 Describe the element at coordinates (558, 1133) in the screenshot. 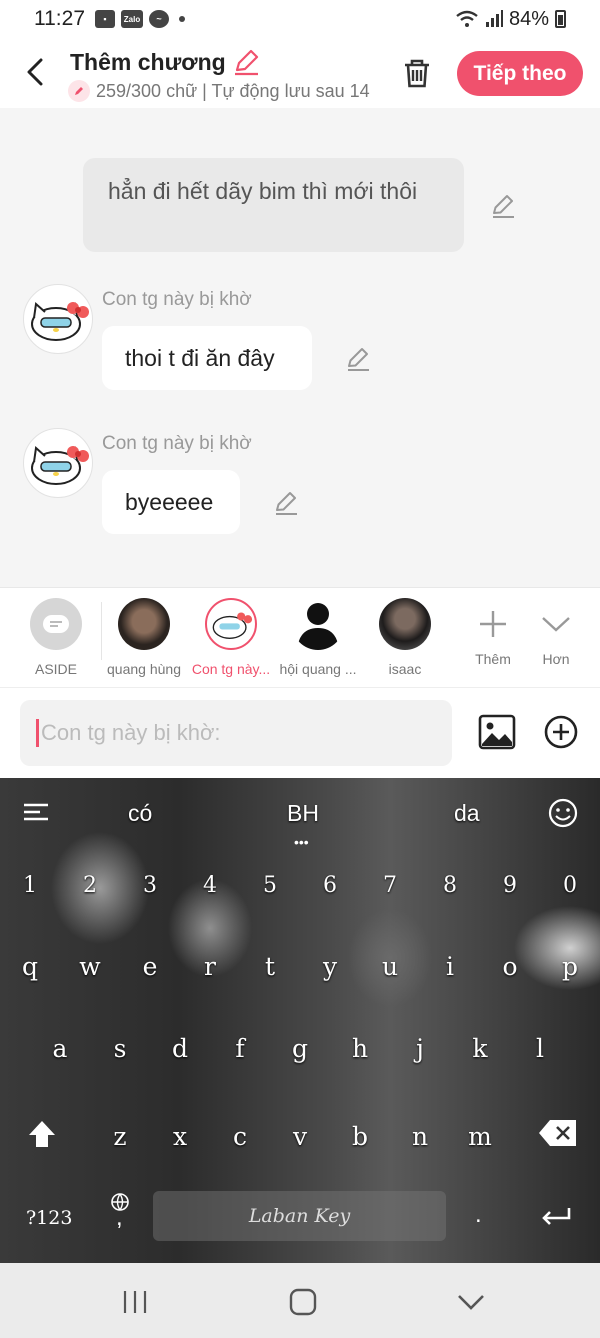

I see `backspace-icon` at that location.